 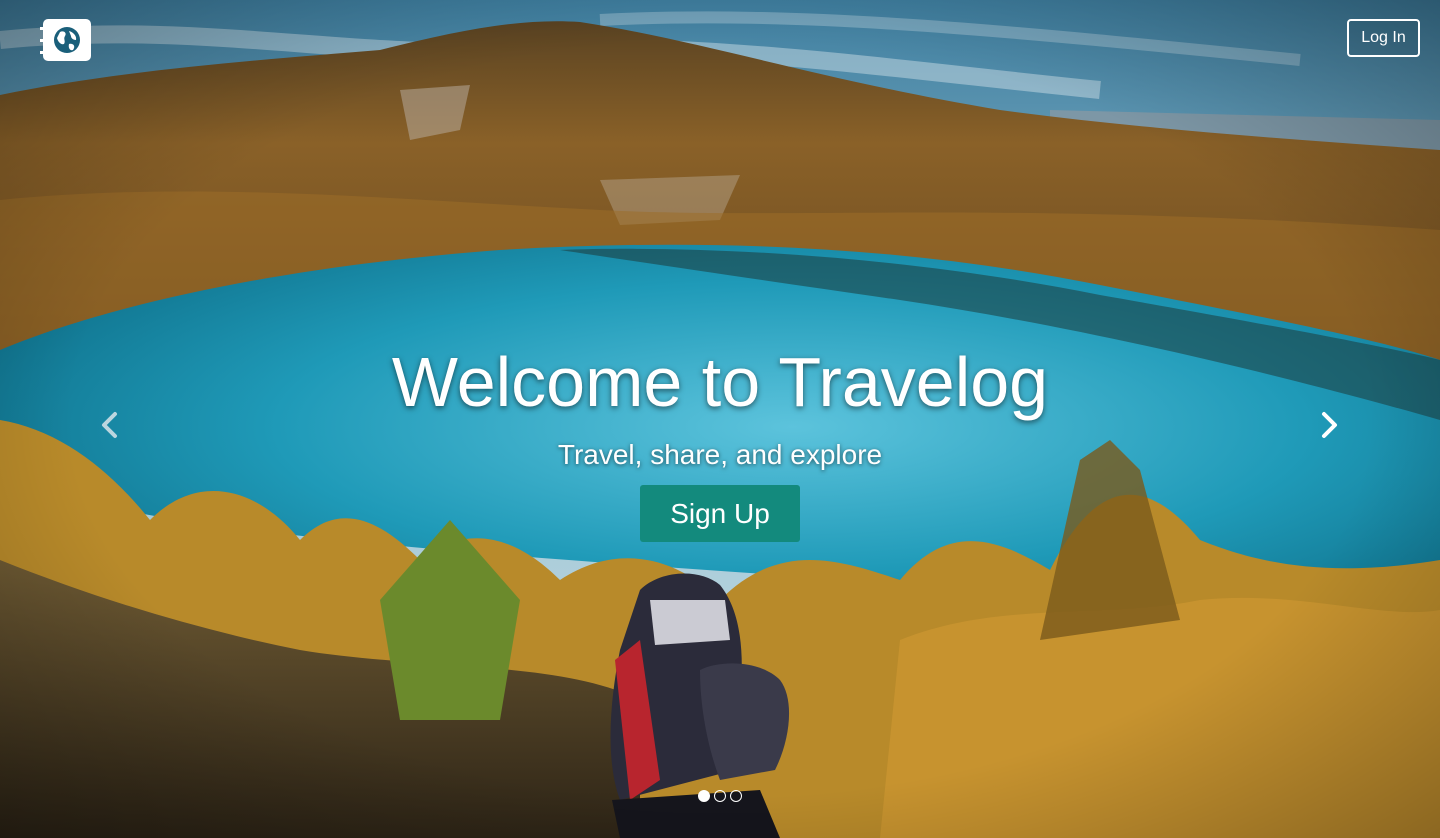 What do you see at coordinates (720, 513) in the screenshot?
I see `signup-button: Sign Up` at bounding box center [720, 513].